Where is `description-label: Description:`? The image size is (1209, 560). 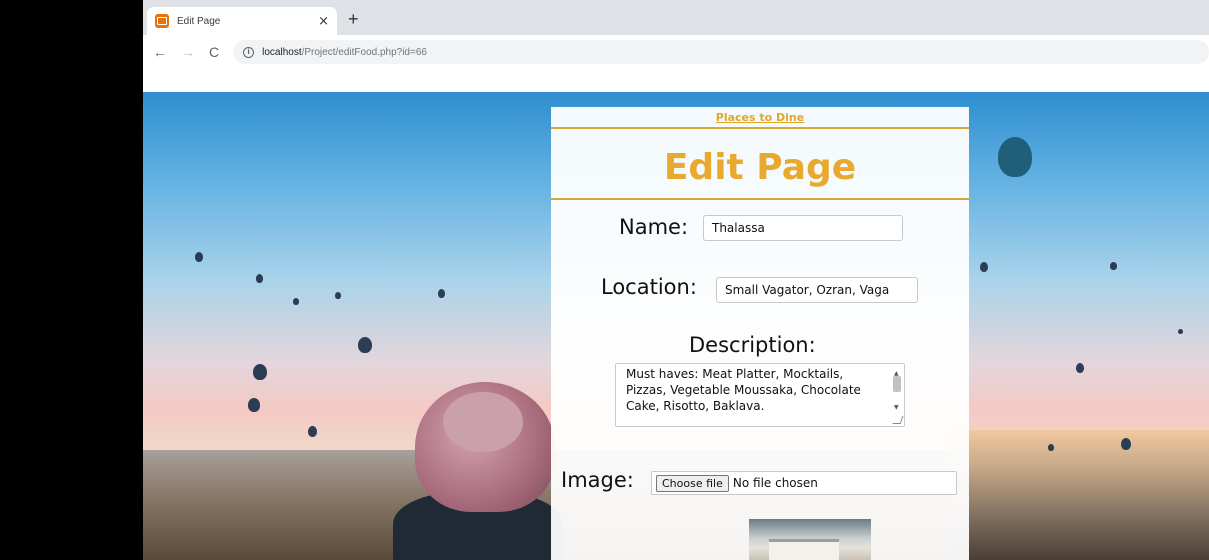
description-label: Description: is located at coordinates (752, 345).